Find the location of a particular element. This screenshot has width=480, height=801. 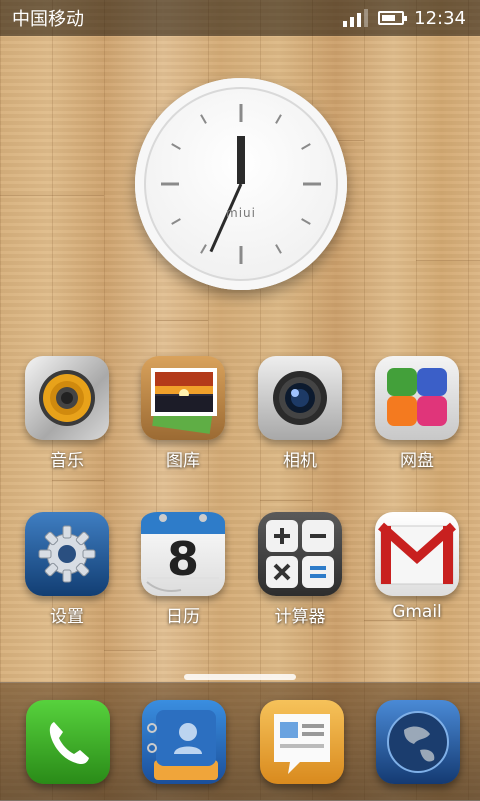

app-label: 日历 is located at coordinates (183, 617).